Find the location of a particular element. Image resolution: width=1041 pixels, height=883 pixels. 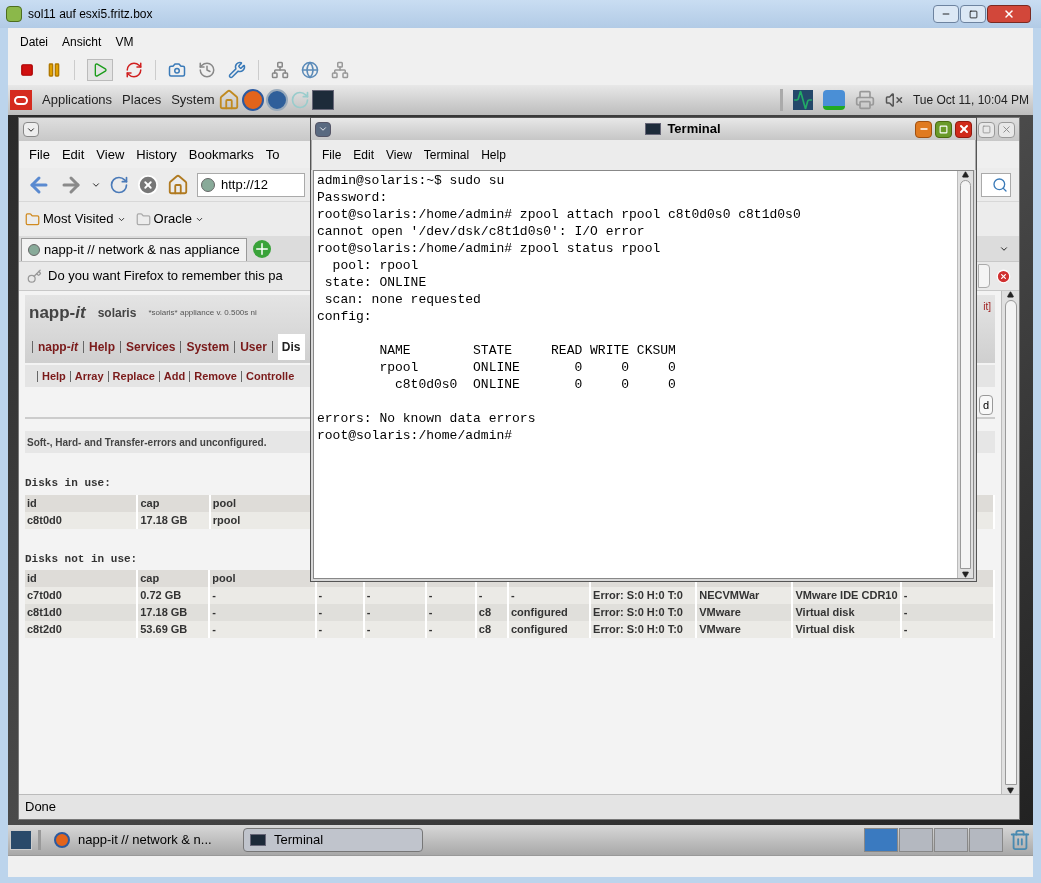

bookmark-menu: Most Visited is located at coordinates (75, 219).